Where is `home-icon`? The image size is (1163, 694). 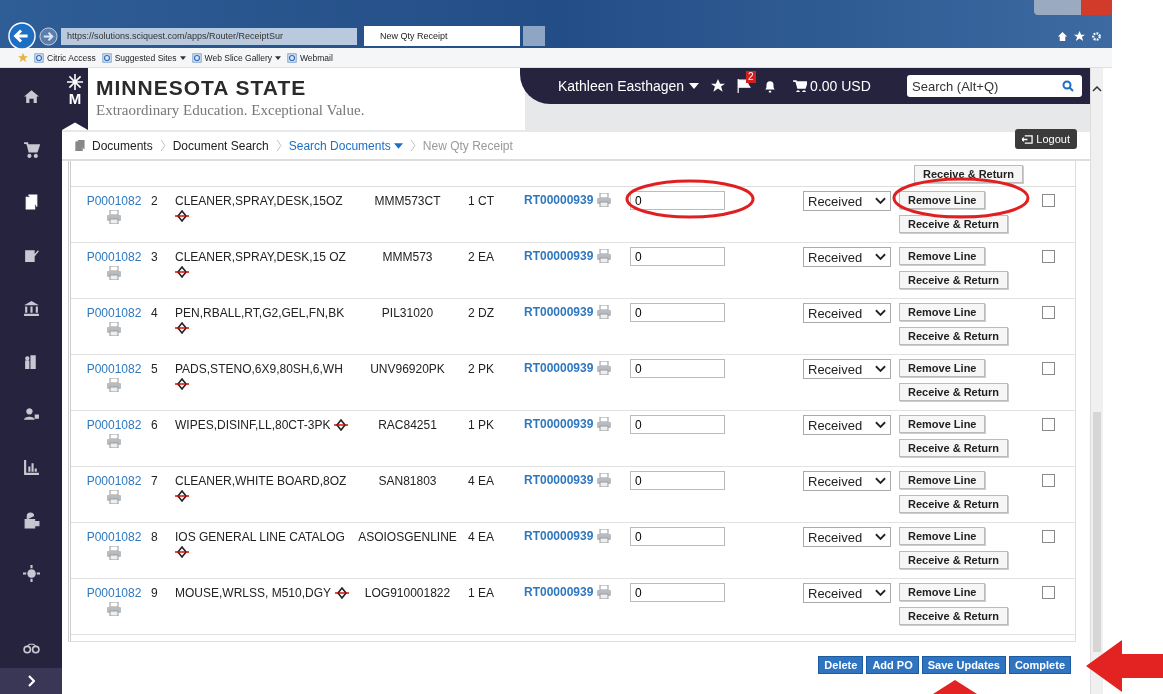 home-icon is located at coordinates (1062, 36).